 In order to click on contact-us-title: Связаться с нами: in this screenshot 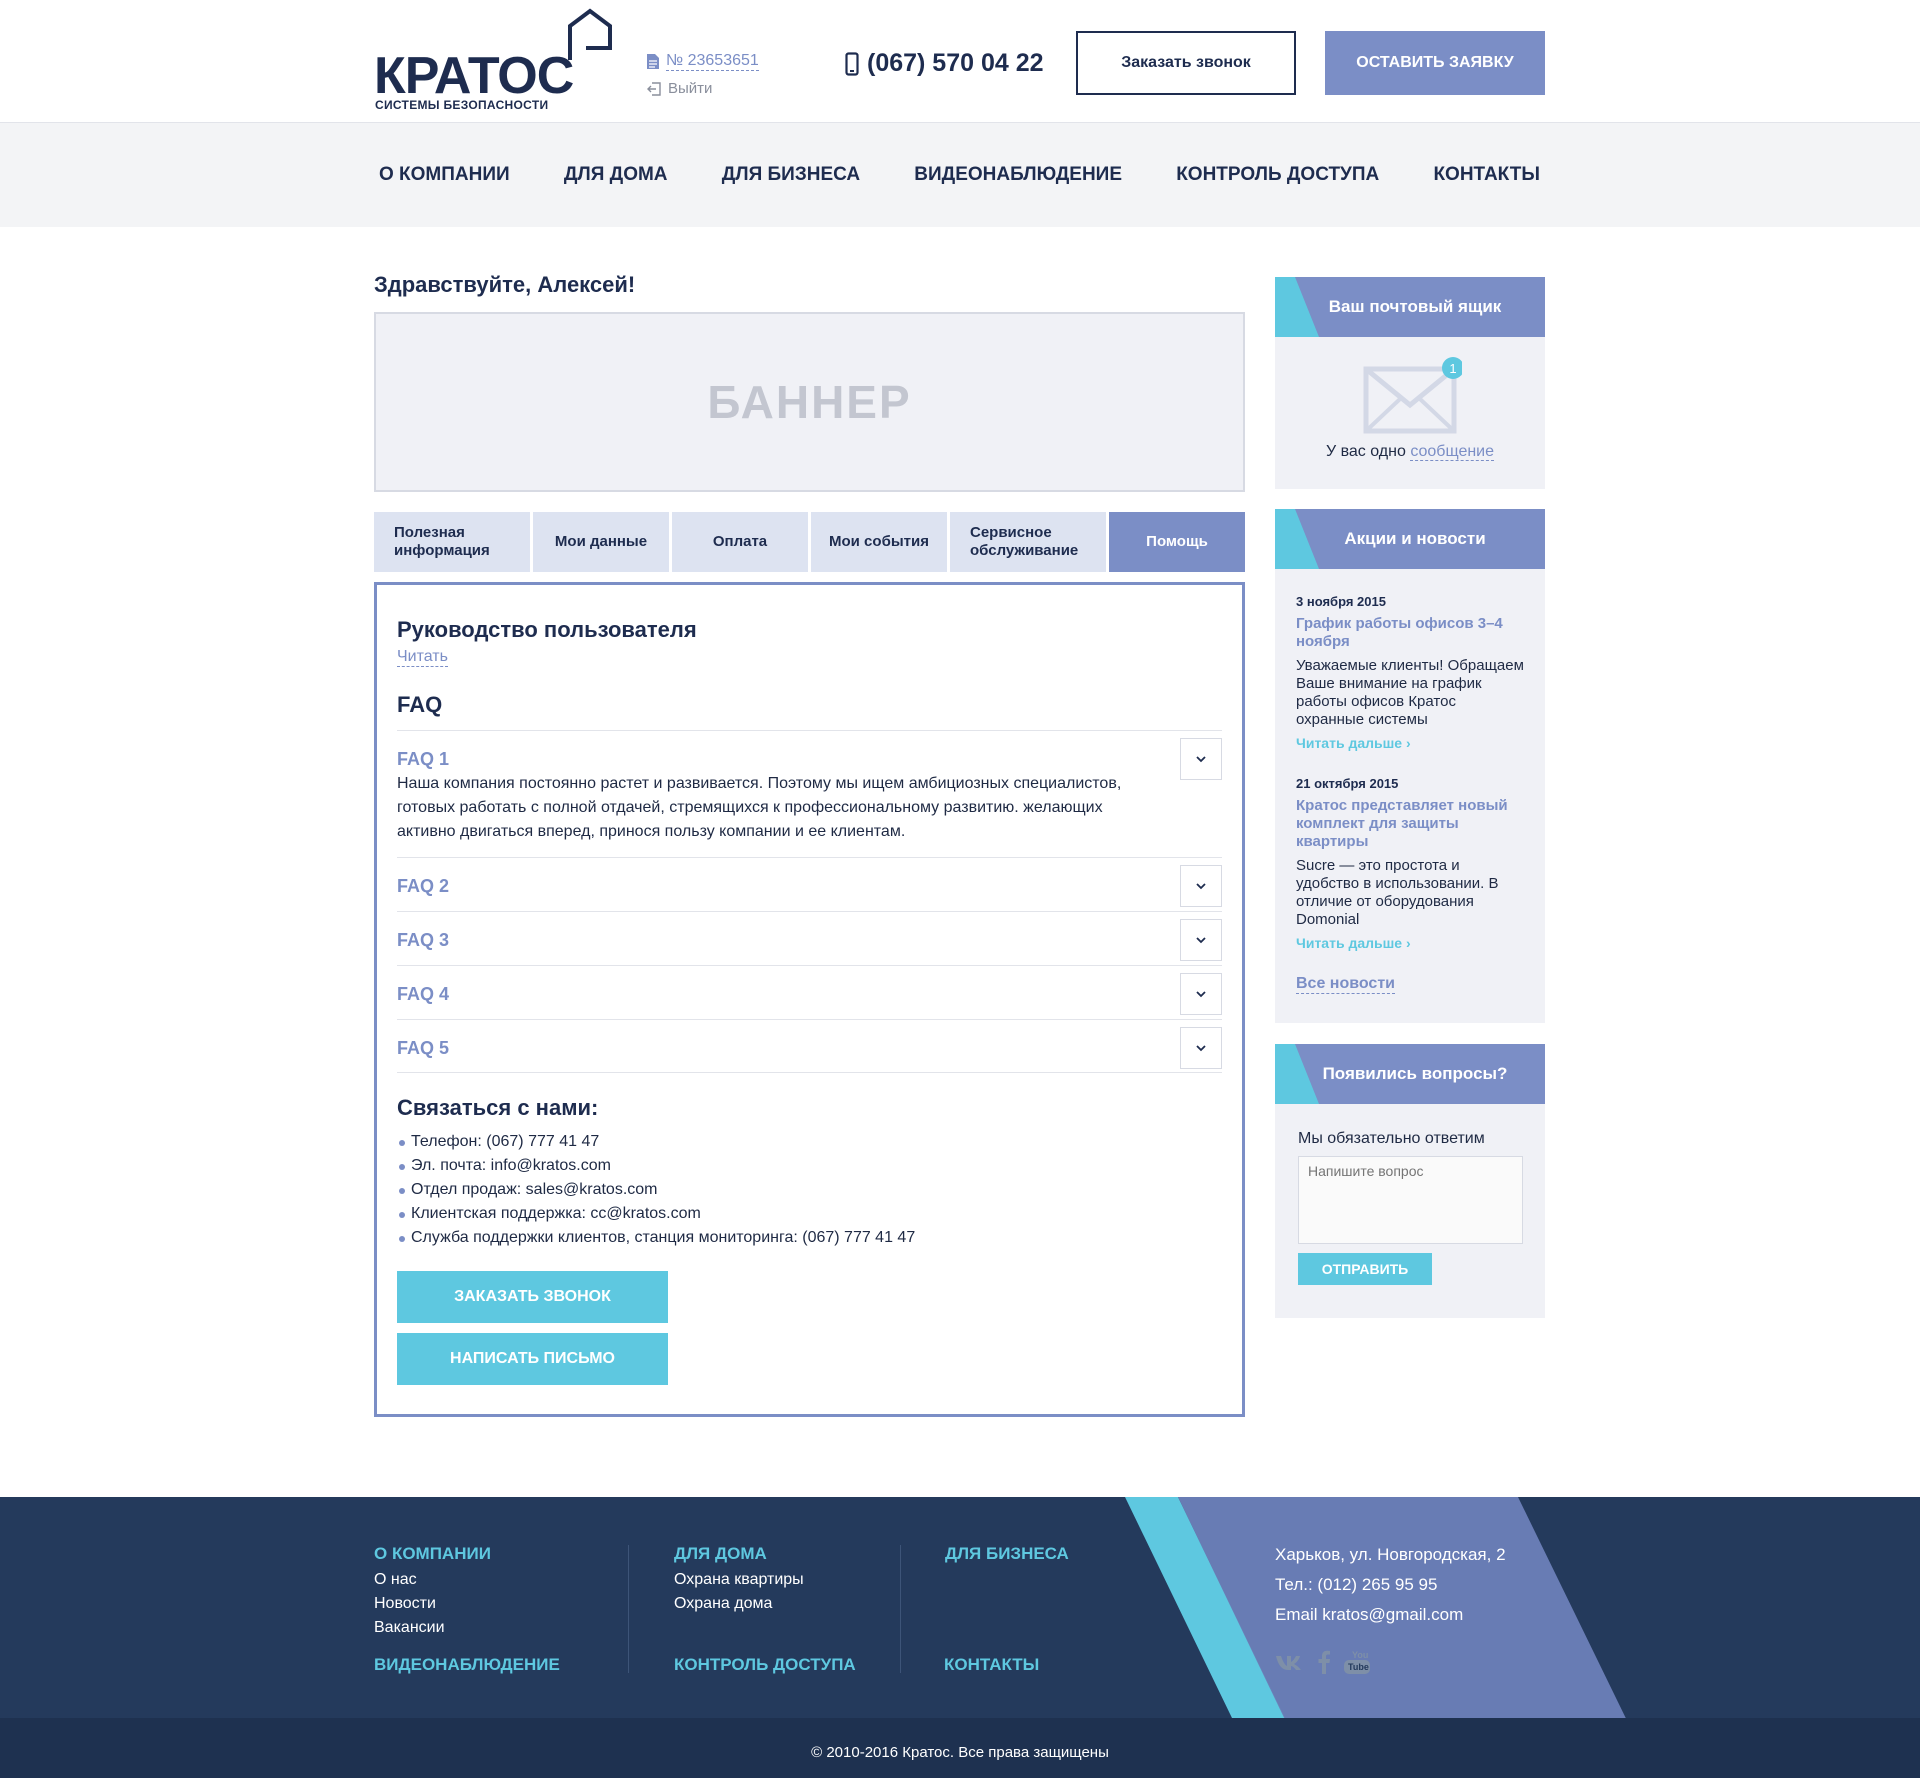, I will do `click(498, 1107)`.